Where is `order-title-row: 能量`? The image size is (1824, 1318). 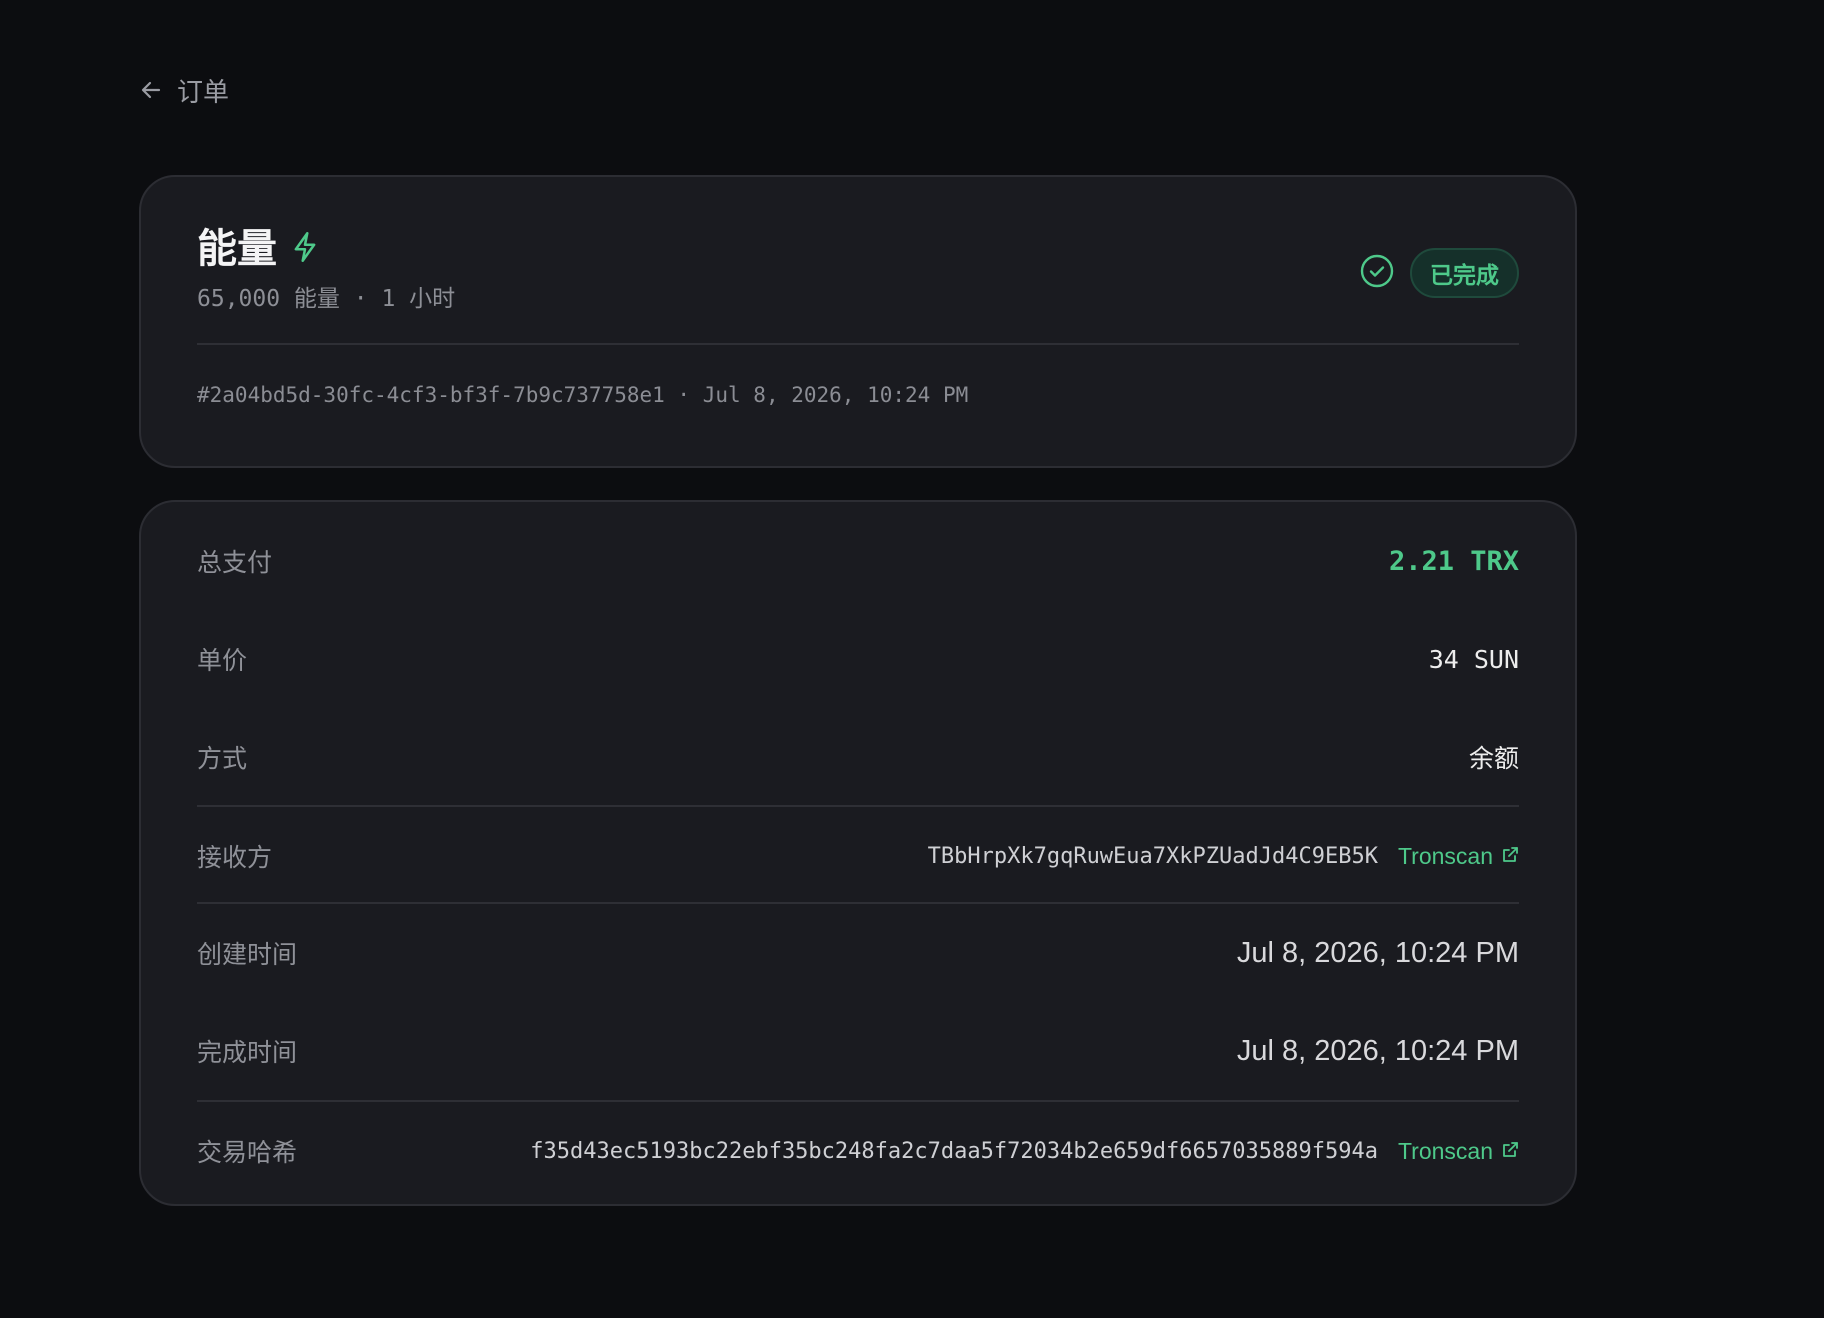 order-title-row: 能量 is located at coordinates (258, 249).